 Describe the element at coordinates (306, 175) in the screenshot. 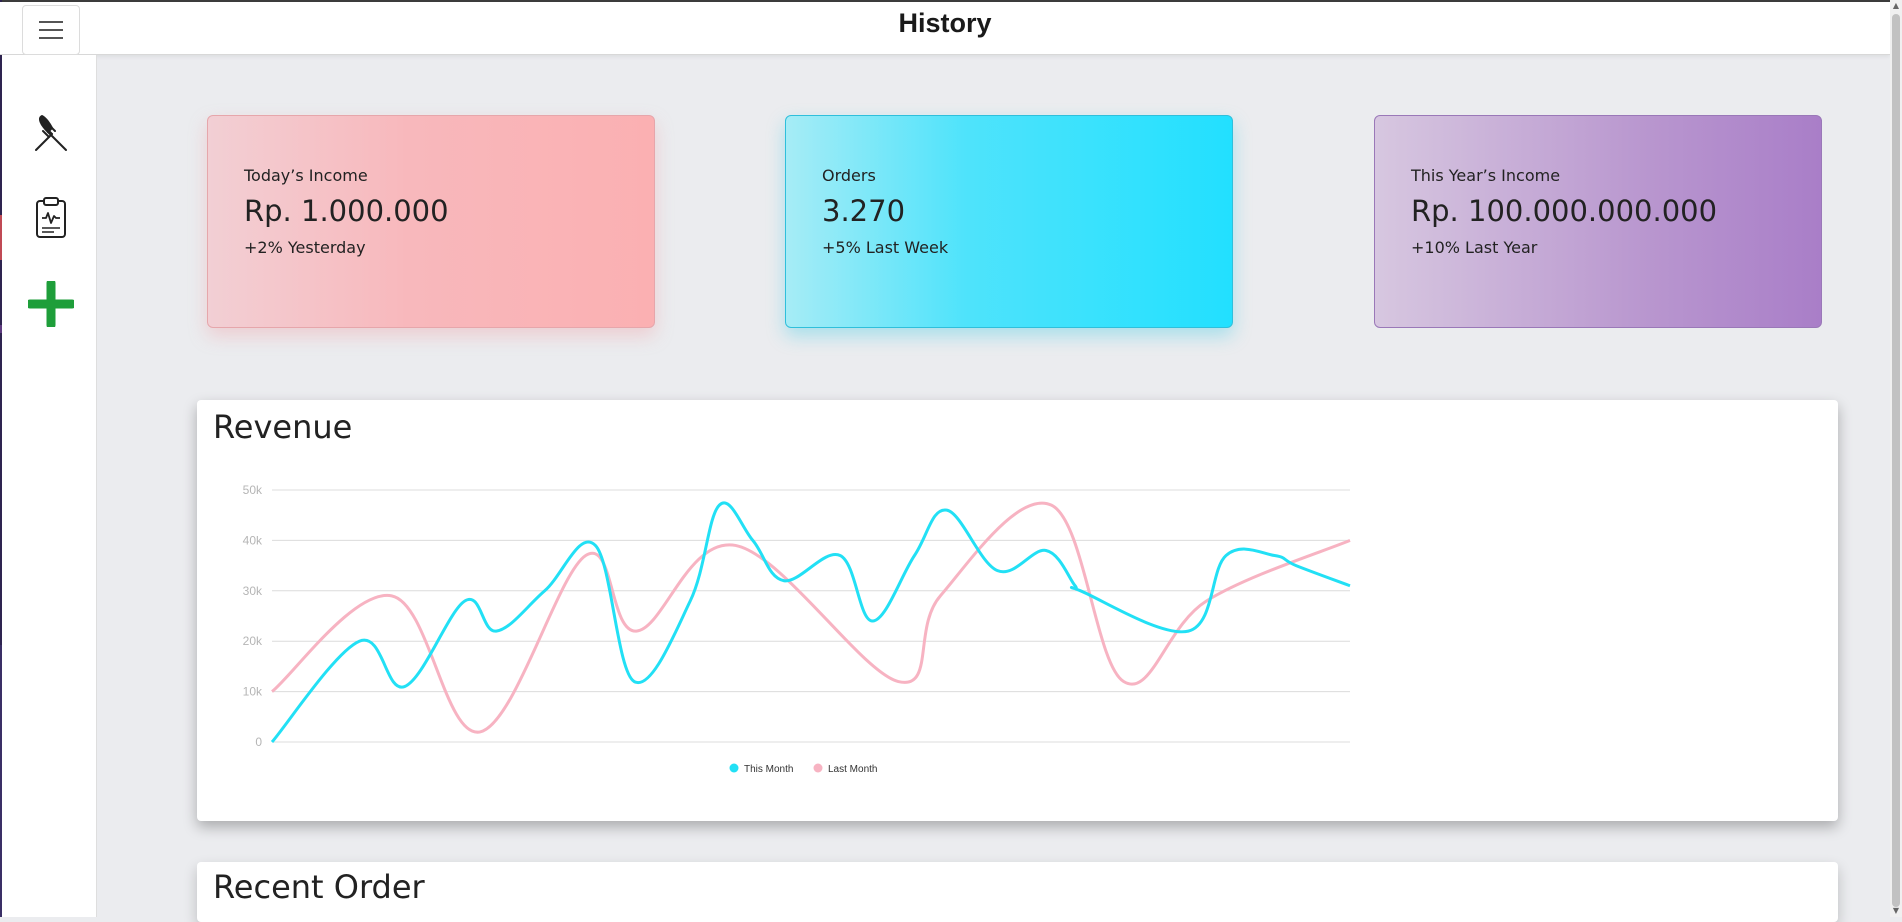

I see `card-label: Today’s Income` at that location.